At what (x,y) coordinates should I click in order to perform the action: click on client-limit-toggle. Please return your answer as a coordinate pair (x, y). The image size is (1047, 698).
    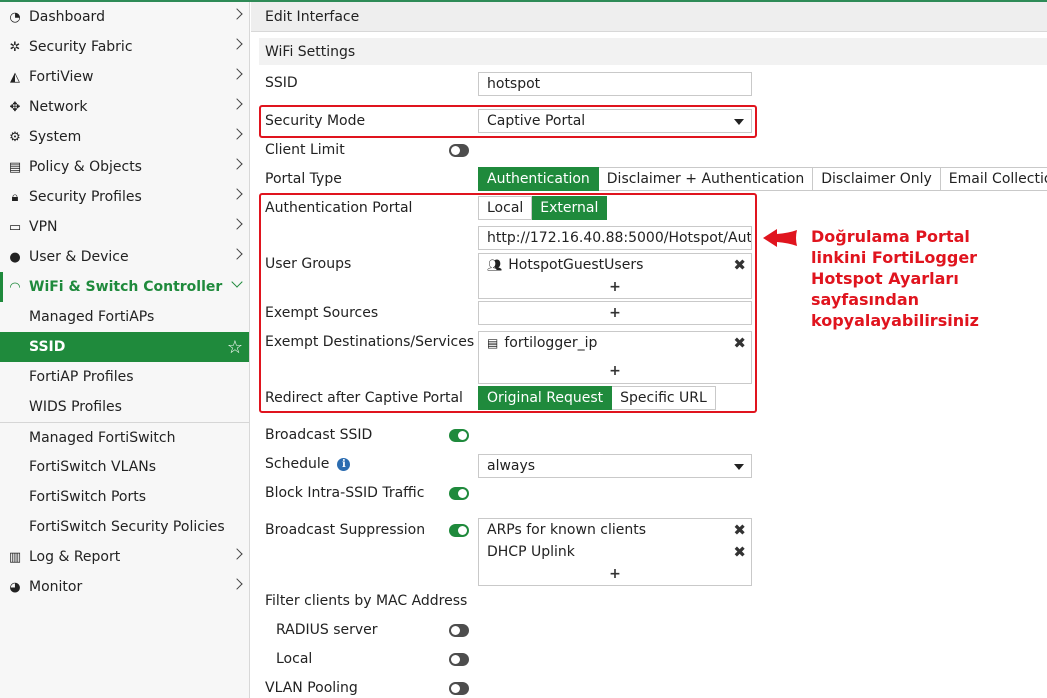
    Looking at the image, I should click on (459, 150).